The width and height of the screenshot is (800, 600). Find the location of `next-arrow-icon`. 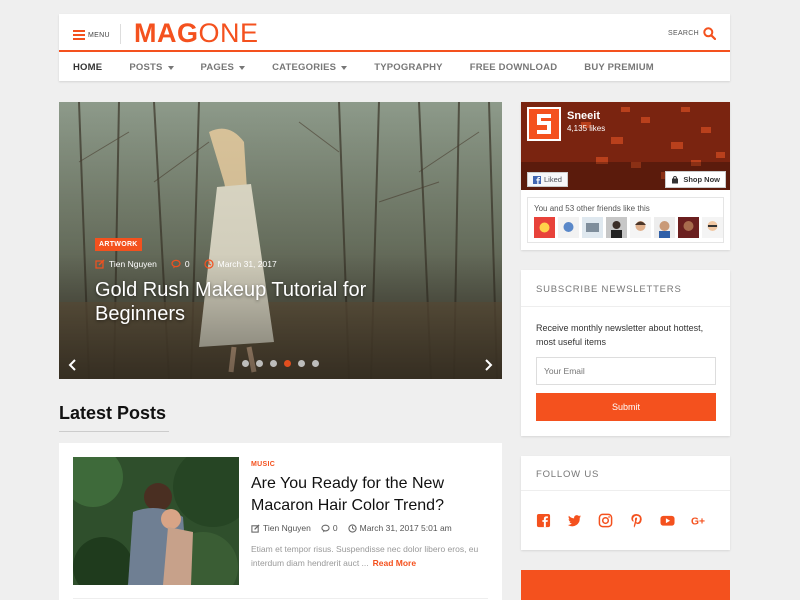

next-arrow-icon is located at coordinates (488, 365).